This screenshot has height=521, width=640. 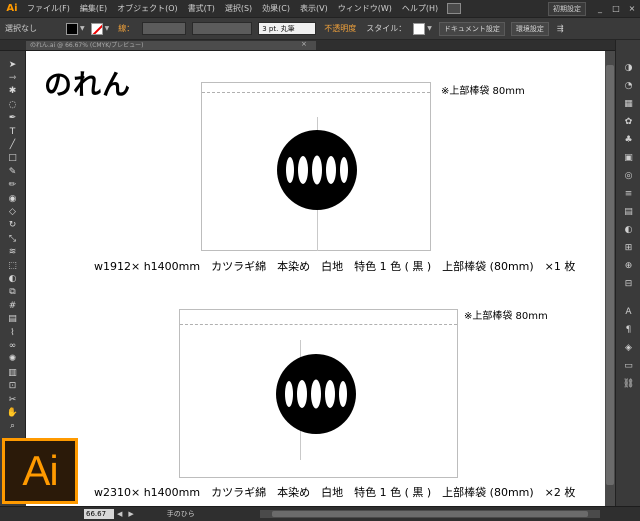 I want to click on stroke-weight-field, so click(x=164, y=28).